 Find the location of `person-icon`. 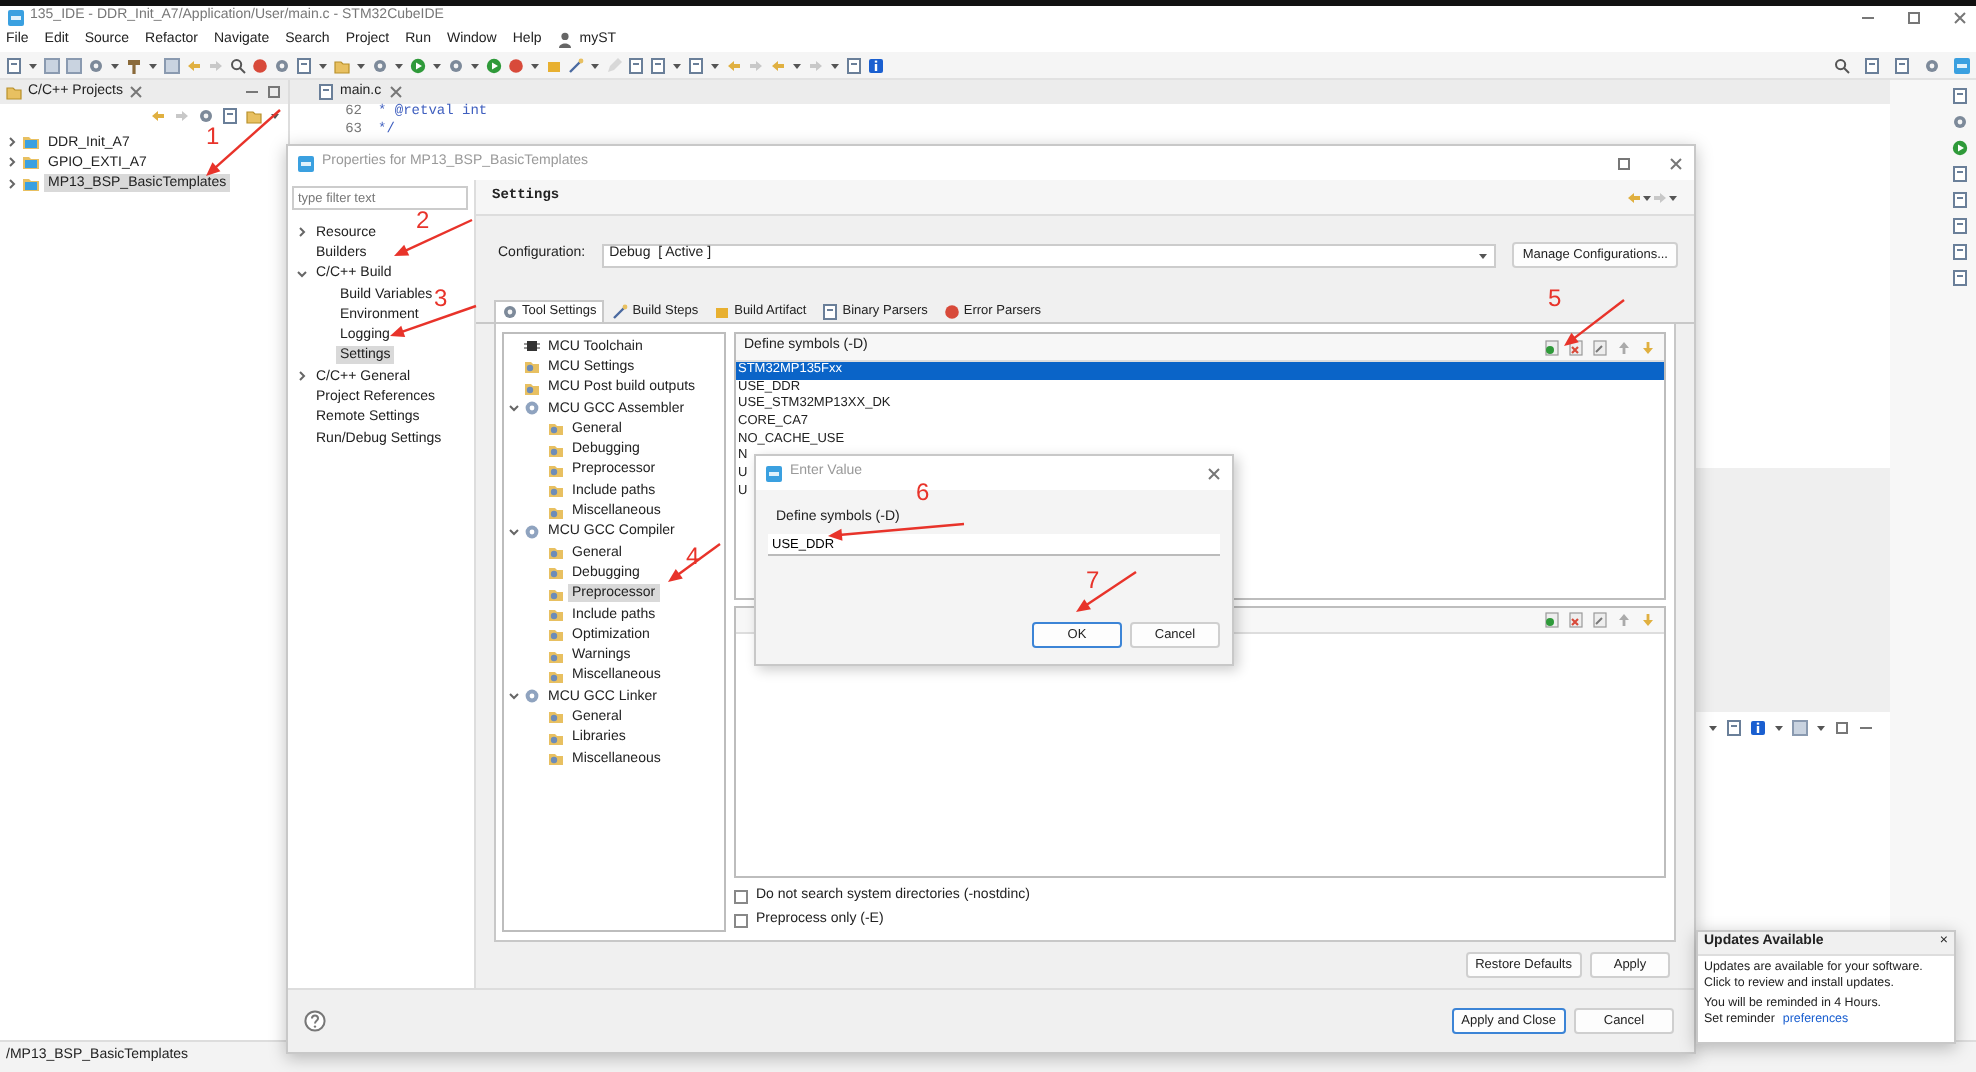

person-icon is located at coordinates (564, 39).